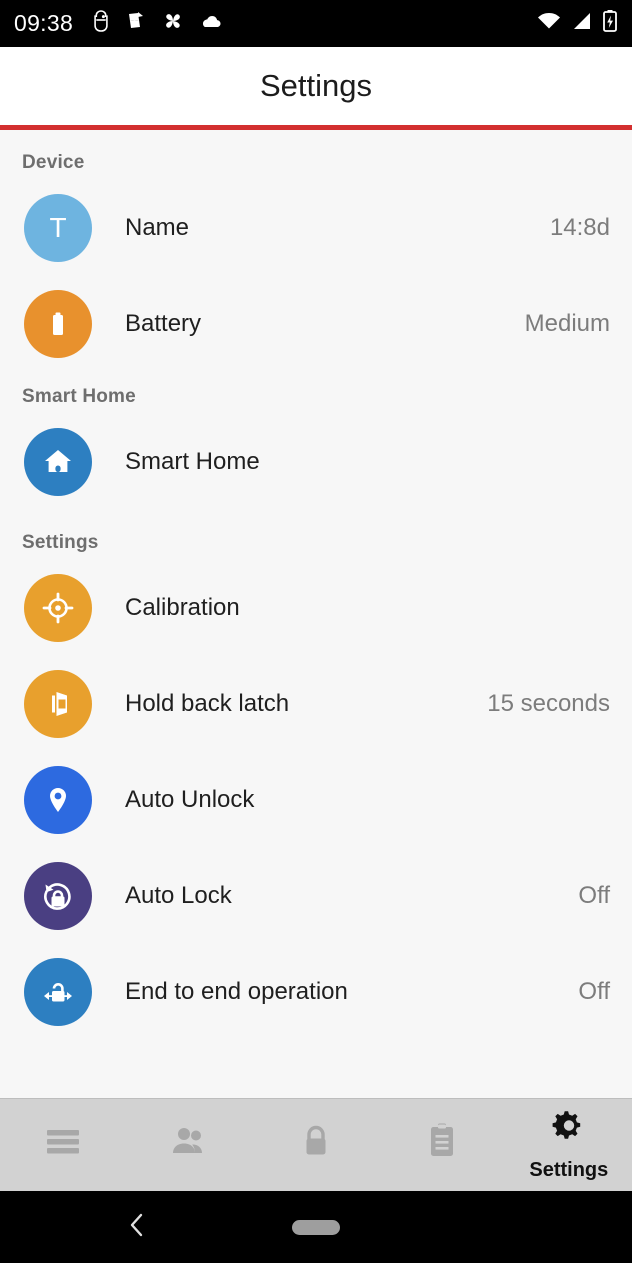 The image size is (632, 1263). Describe the element at coordinates (163, 323) in the screenshot. I see `settings-row-label: Battery` at that location.